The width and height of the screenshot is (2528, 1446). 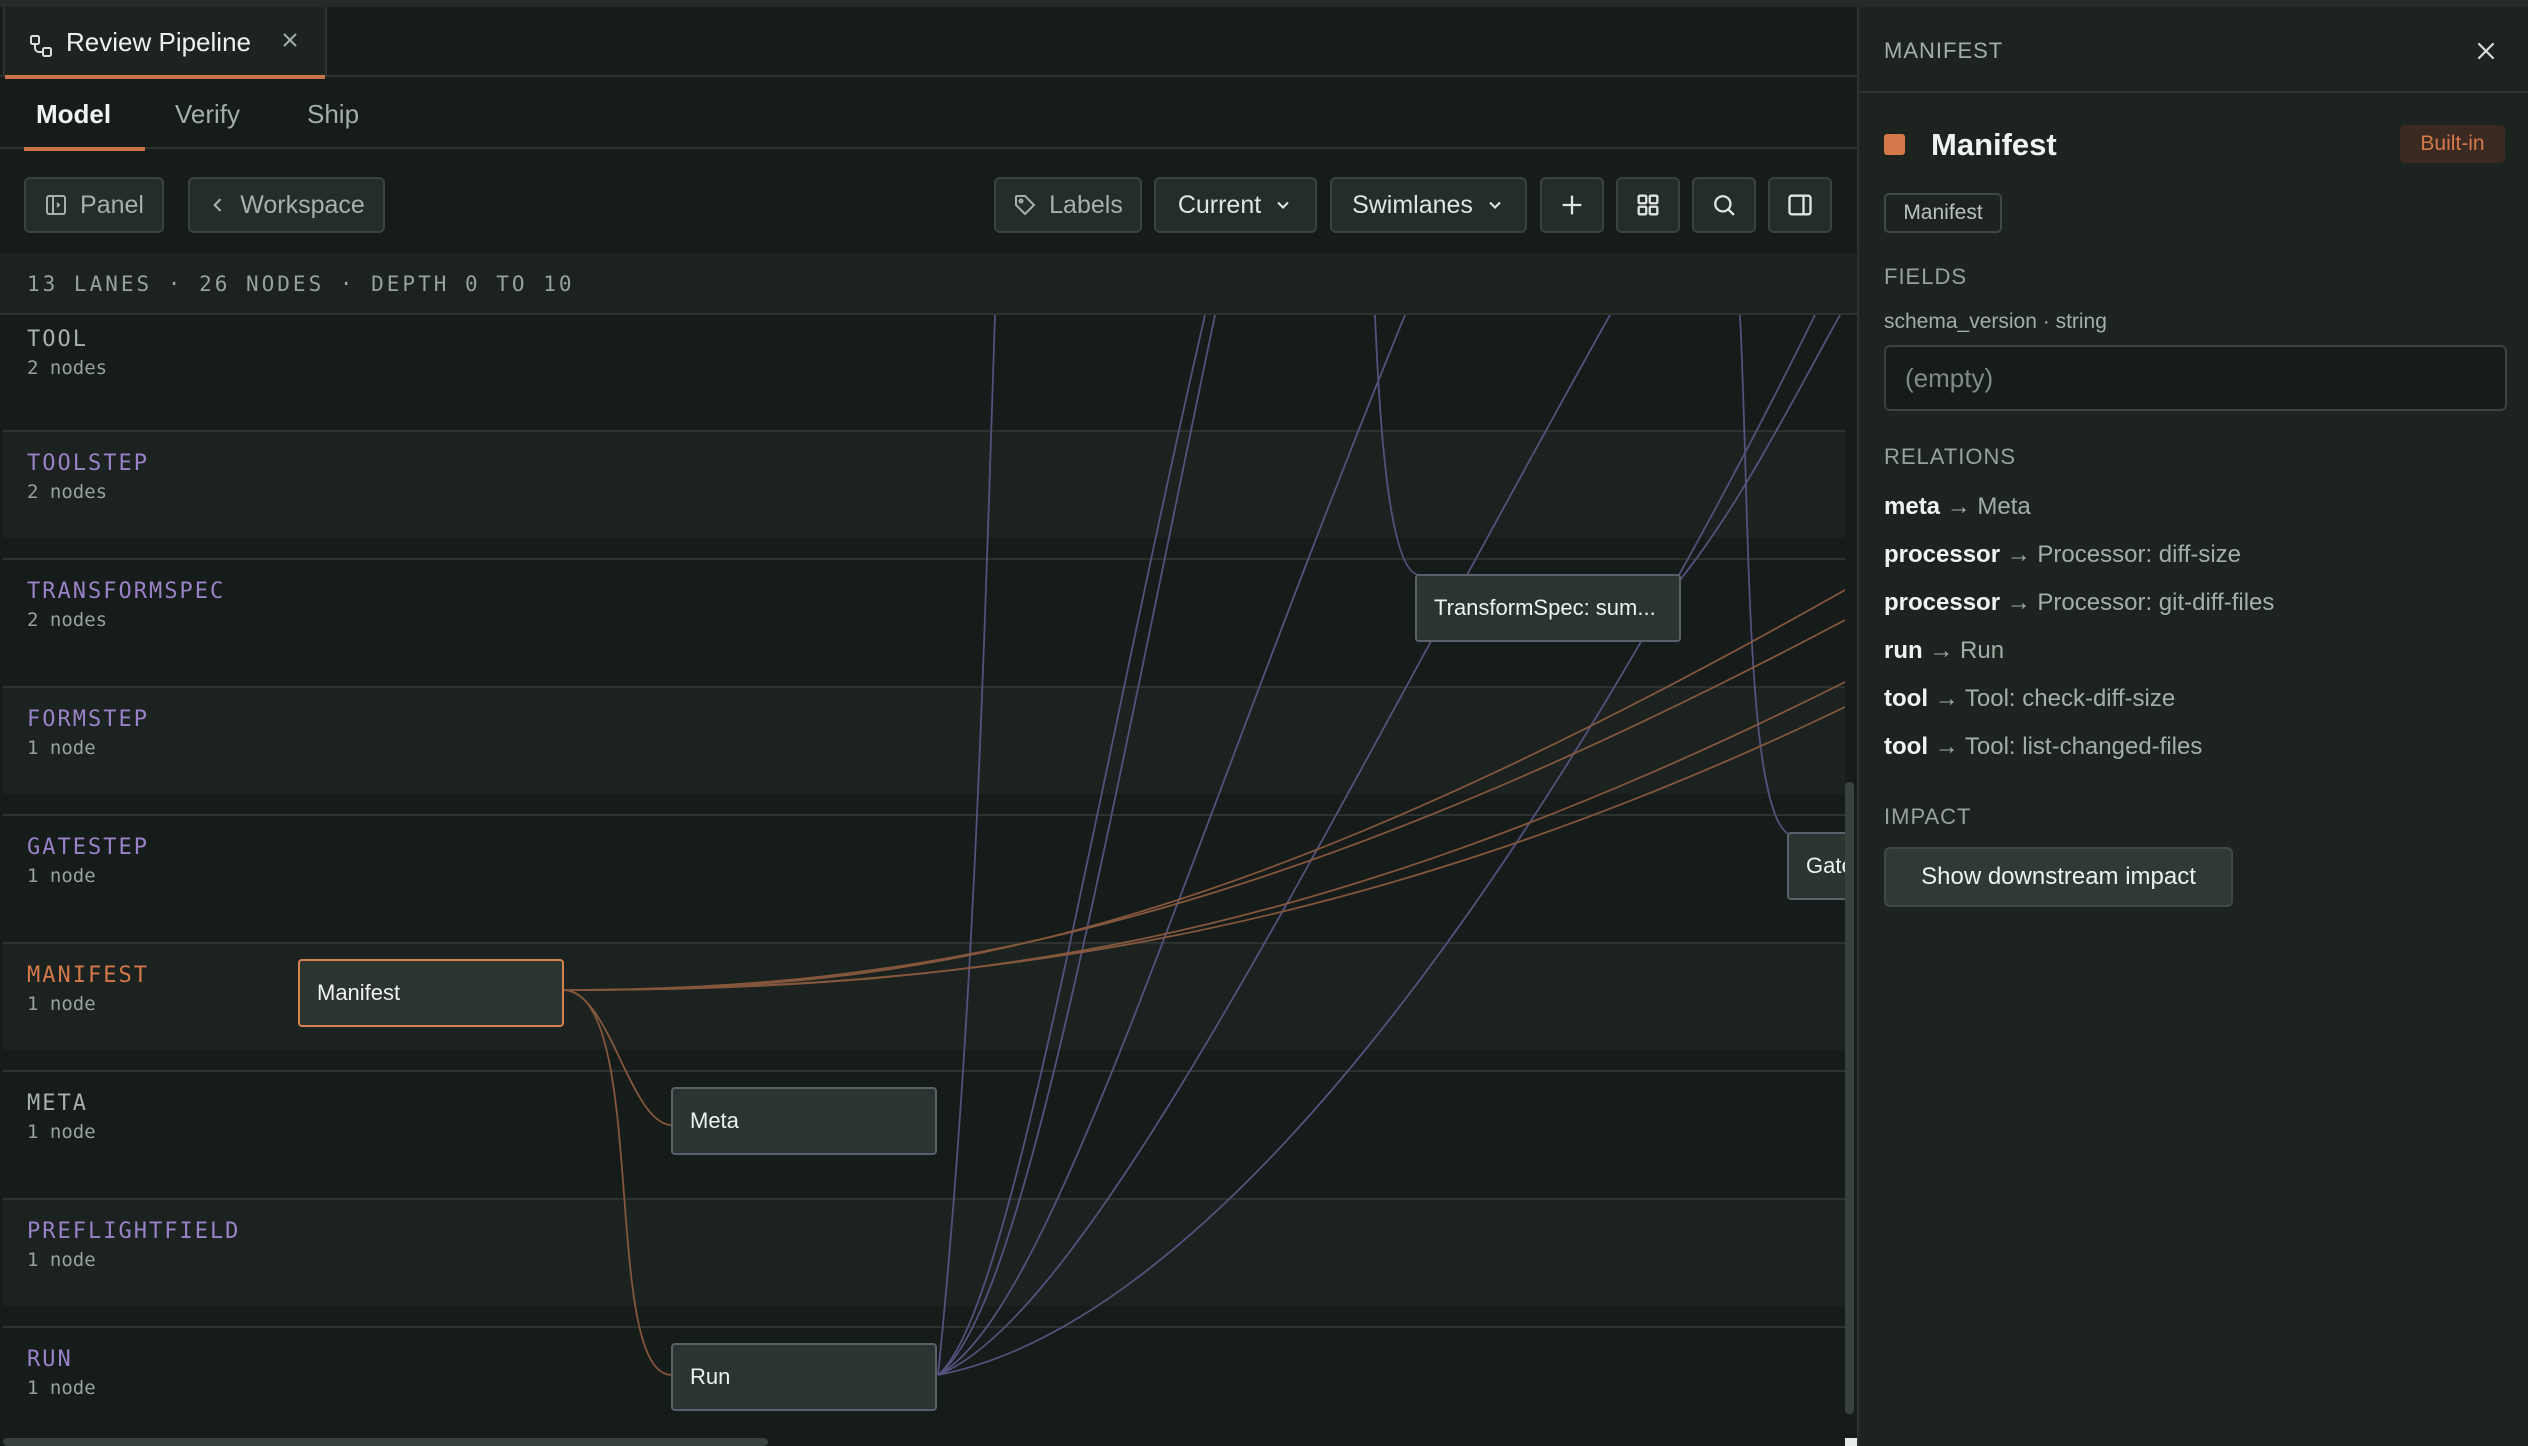 I want to click on pipeline-icon, so click(x=41, y=46).